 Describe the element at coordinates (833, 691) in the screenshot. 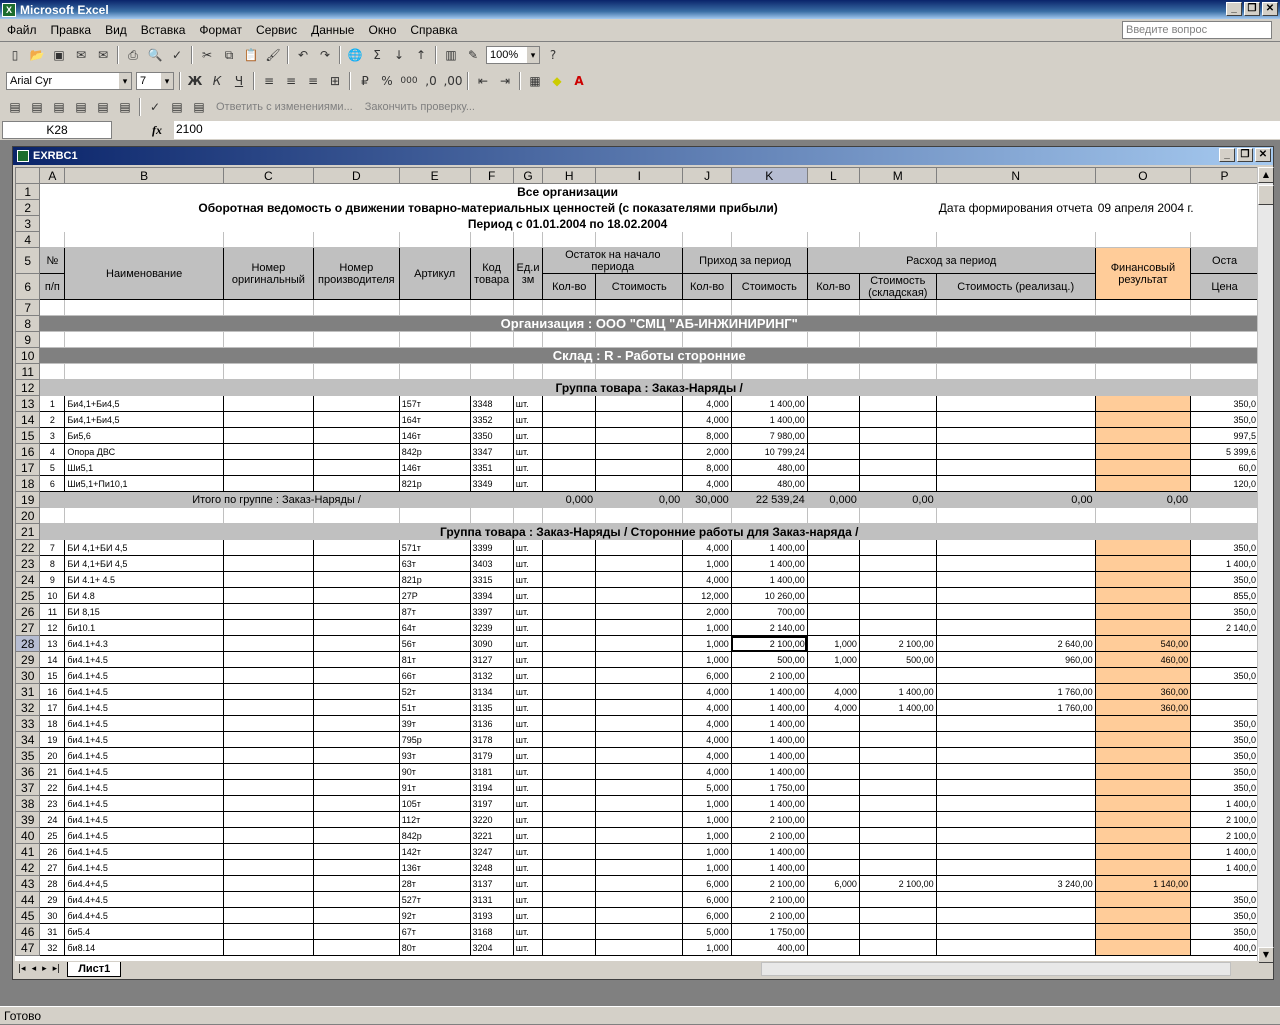

I see `cell: 4,000` at that location.